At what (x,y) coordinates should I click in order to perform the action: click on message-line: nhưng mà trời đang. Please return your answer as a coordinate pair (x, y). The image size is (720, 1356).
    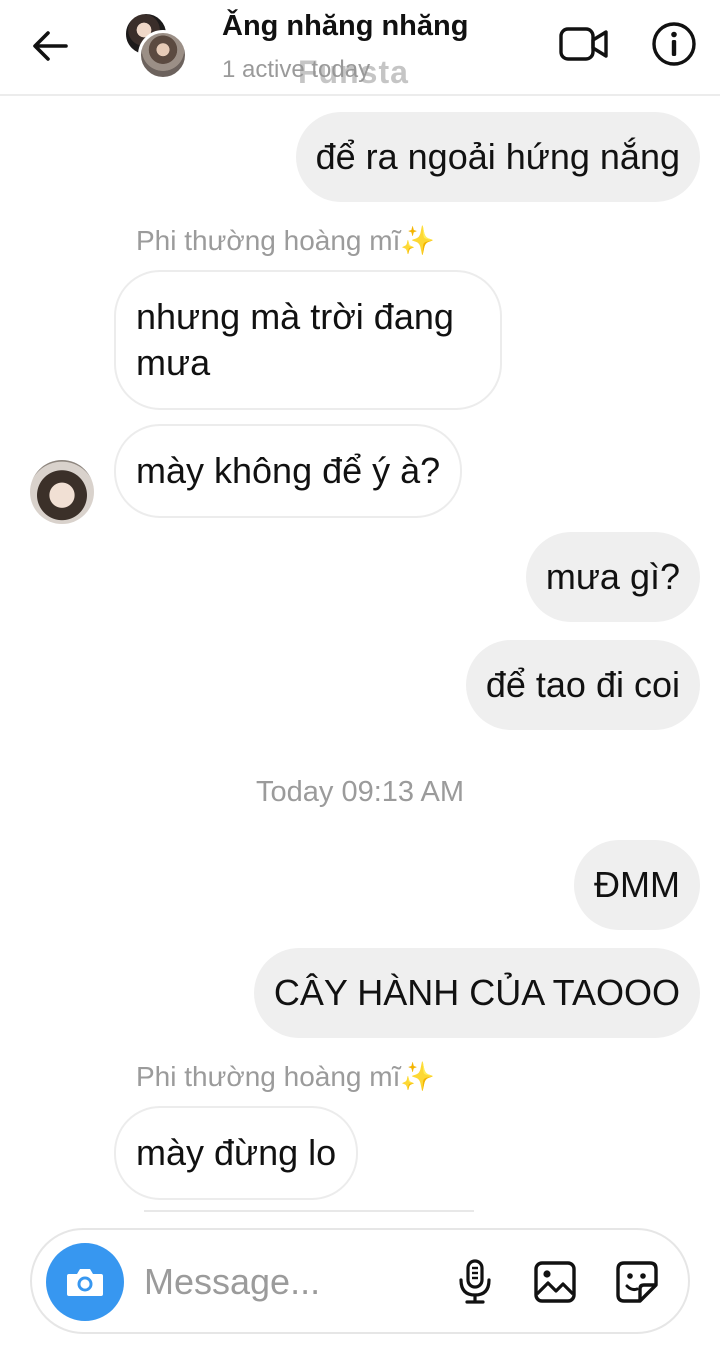
    Looking at the image, I should click on (295, 316).